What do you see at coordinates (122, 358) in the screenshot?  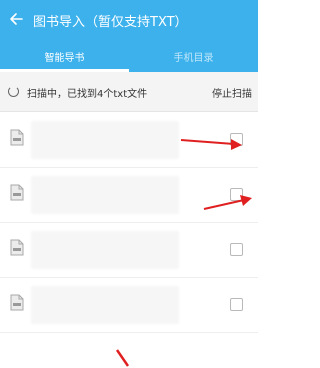 I see `red-arrow-annotation` at bounding box center [122, 358].